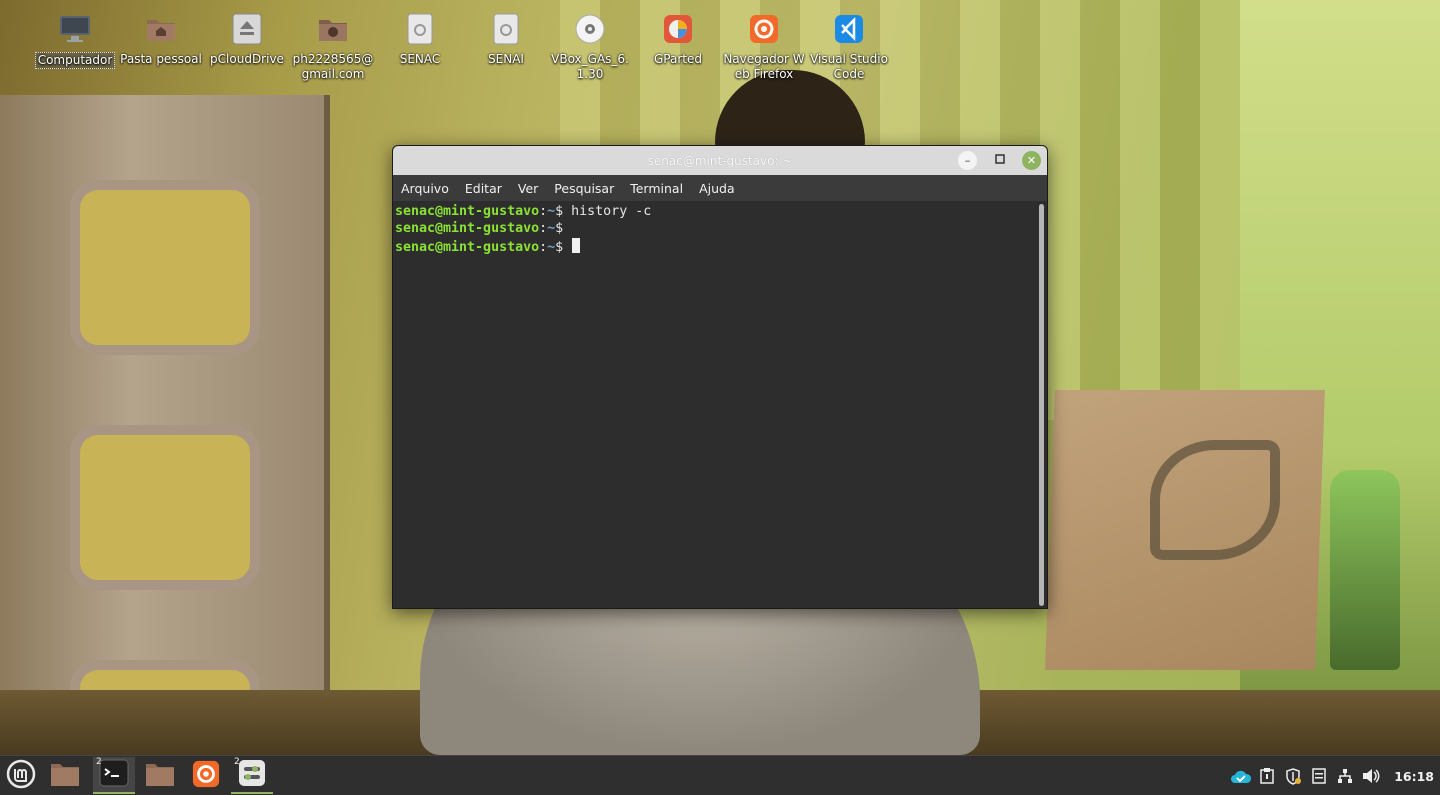 This screenshot has width=1440, height=795. Describe the element at coordinates (247, 59) in the screenshot. I see `desktop-icon-label: pCloudDrive` at that location.